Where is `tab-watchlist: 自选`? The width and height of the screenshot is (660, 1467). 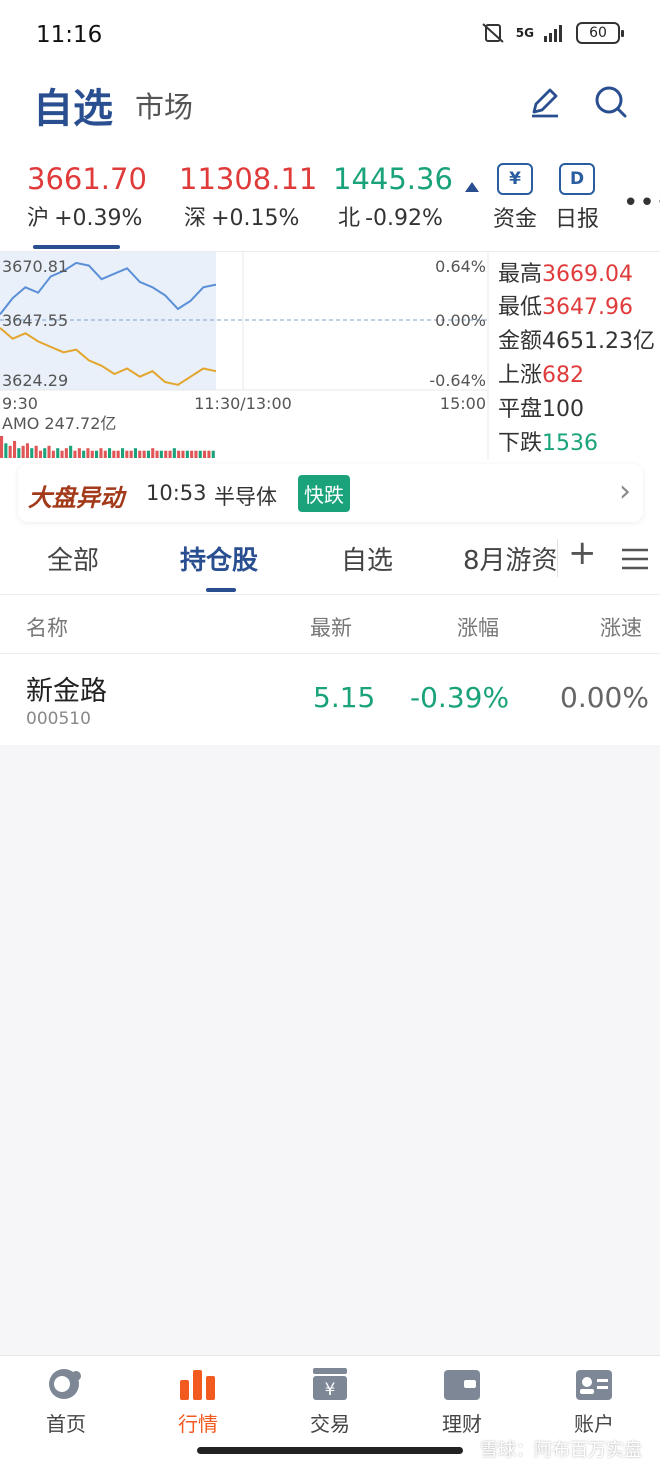
tab-watchlist: 自选 is located at coordinates (367, 558).